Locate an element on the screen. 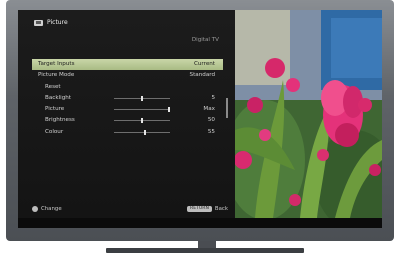 The image size is (398, 255). picture-slider is located at coordinates (142, 110).